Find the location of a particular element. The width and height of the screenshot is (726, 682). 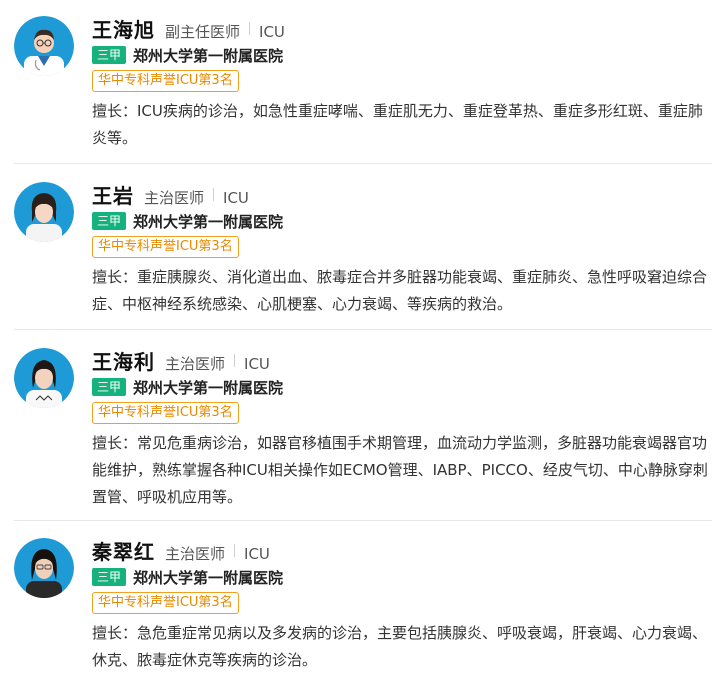

doctor-title: 副主任医师 is located at coordinates (203, 32).